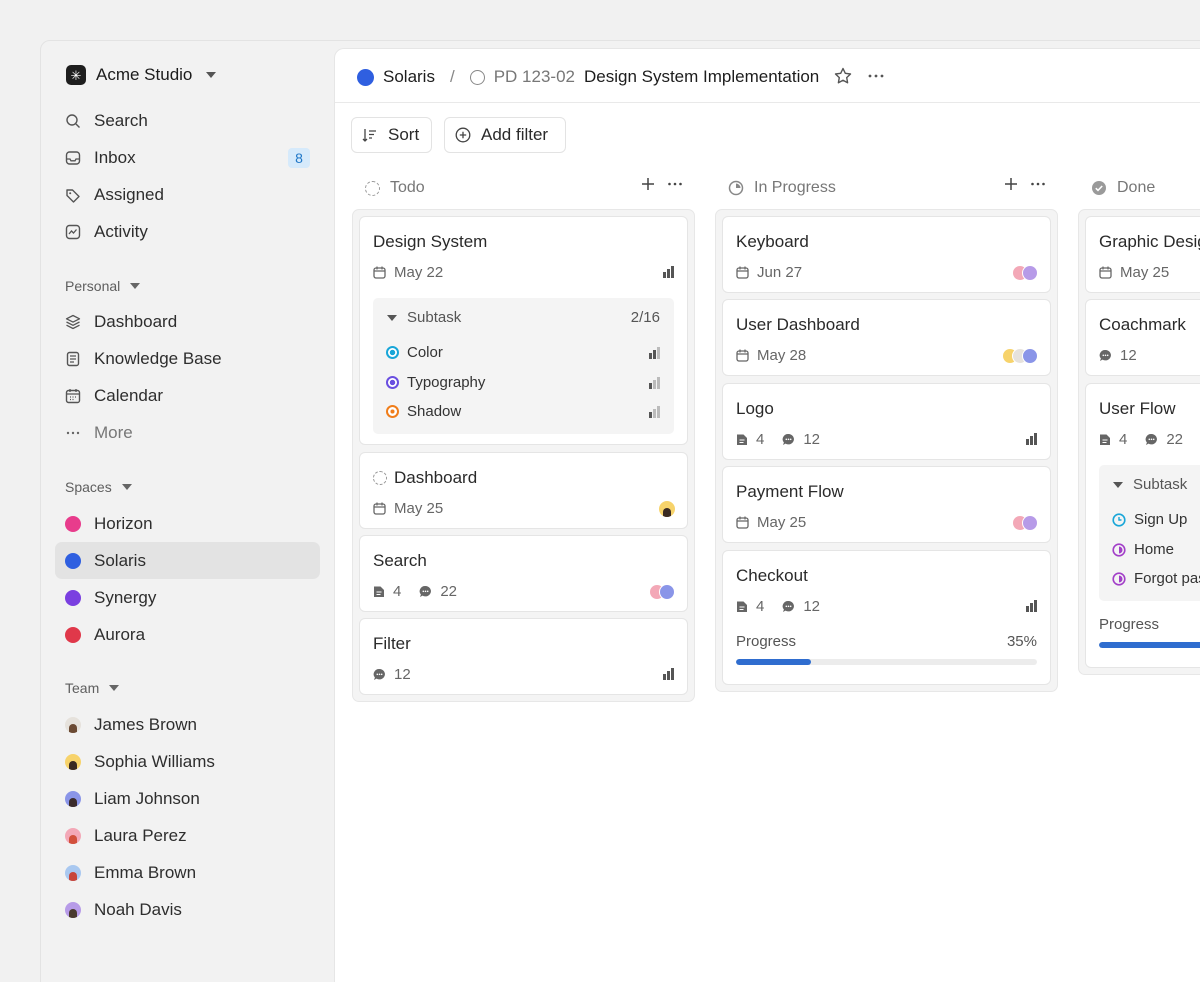 This screenshot has width=1200, height=982. What do you see at coordinates (886, 421) in the screenshot?
I see `card-logo: Logo 4 12` at bounding box center [886, 421].